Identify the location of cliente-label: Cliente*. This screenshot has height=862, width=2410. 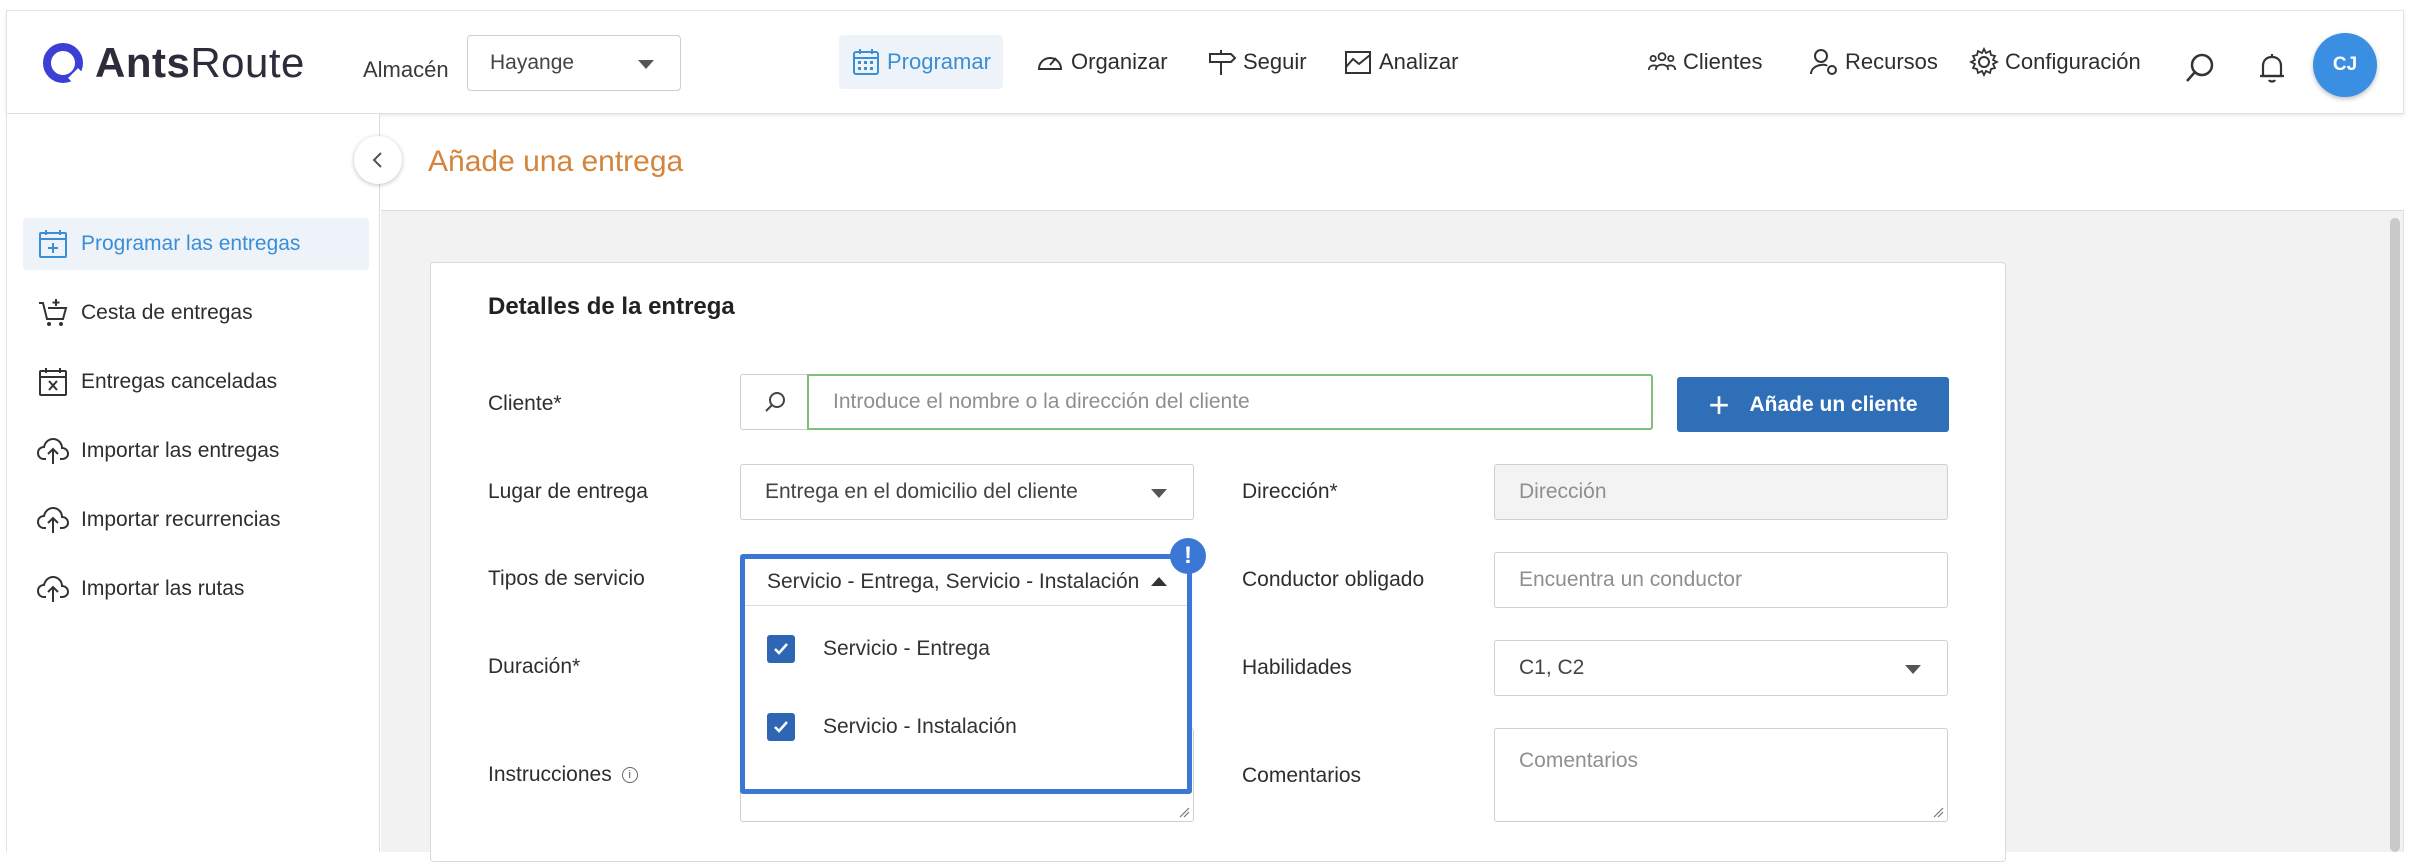
(525, 403).